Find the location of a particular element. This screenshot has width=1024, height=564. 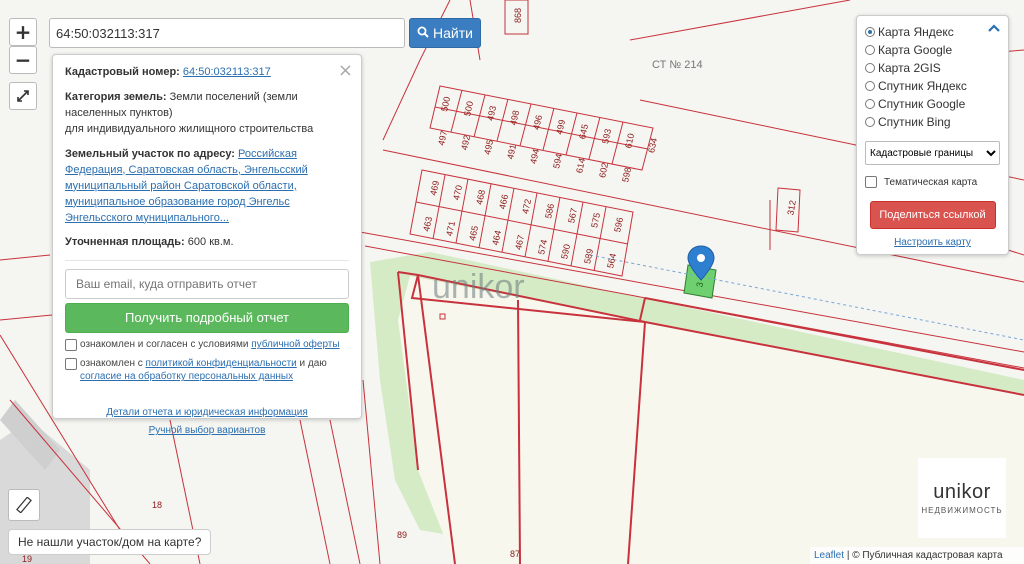

get-report-button: Получить подробный отчет is located at coordinates (207, 318).